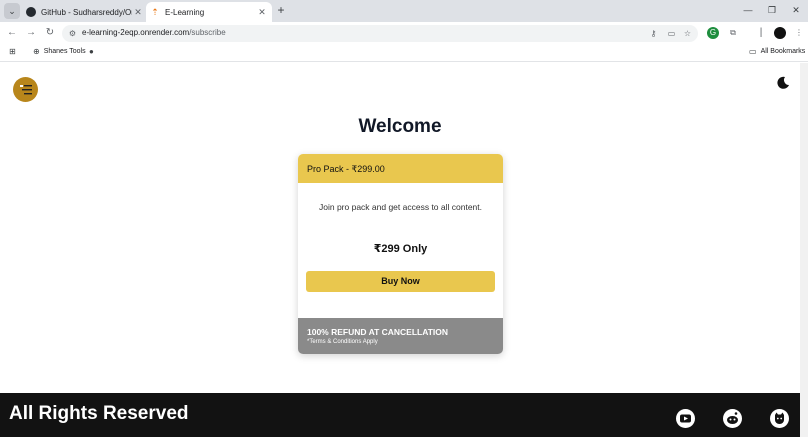  I want to click on new-tab-button: +, so click(281, 10).